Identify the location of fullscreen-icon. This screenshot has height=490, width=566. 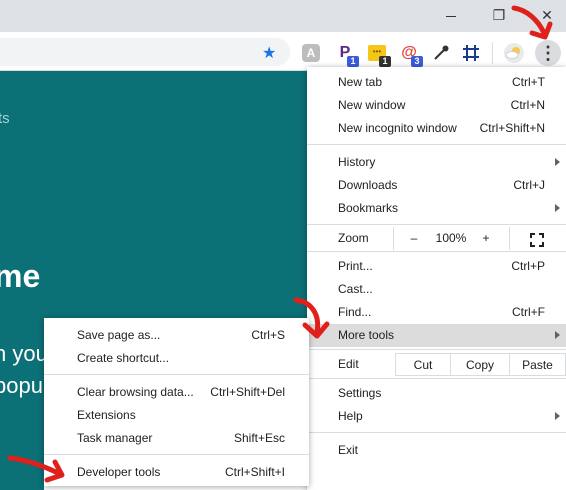
(537, 240).